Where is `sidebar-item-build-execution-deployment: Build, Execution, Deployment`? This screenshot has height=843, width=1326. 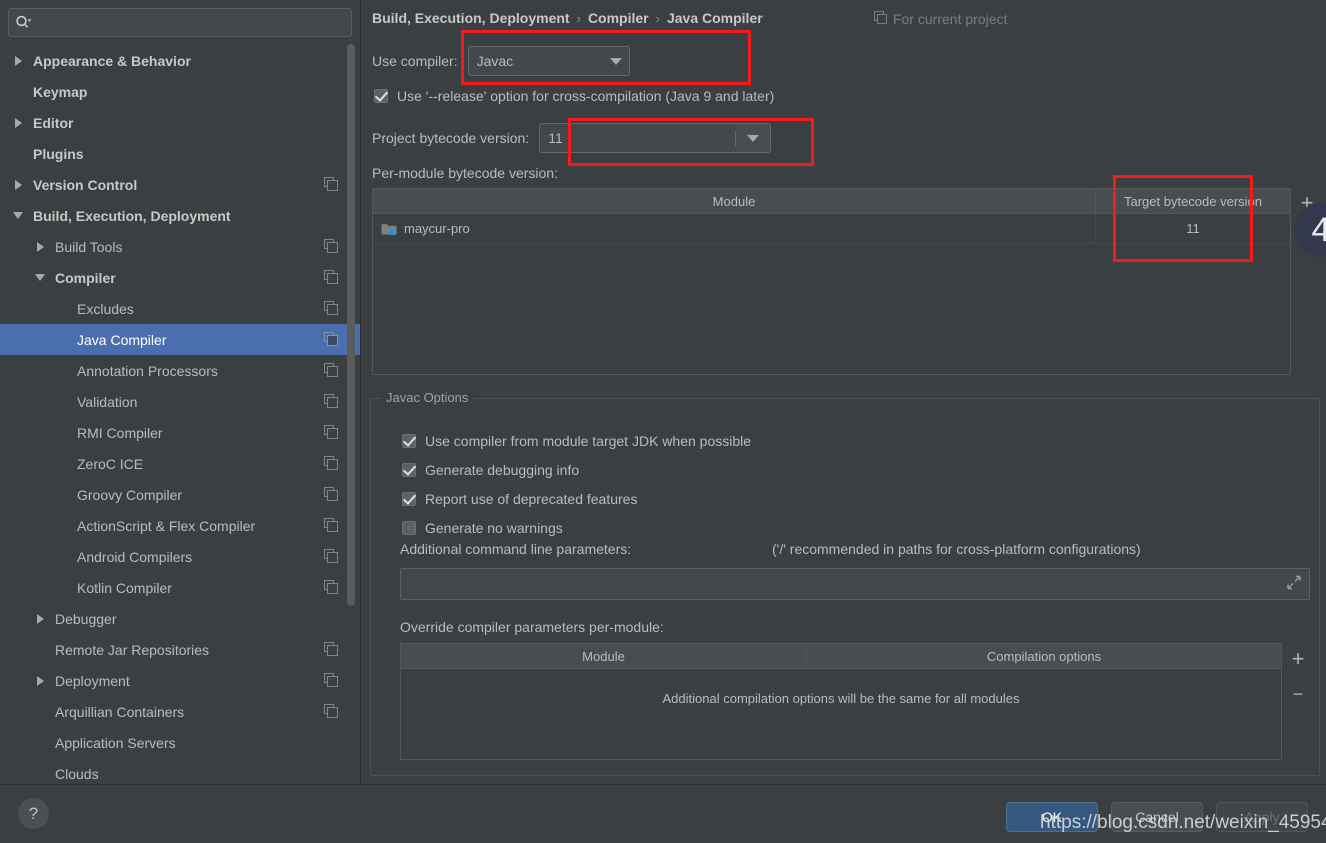 sidebar-item-build-execution-deployment: Build, Execution, Deployment is located at coordinates (180, 215).